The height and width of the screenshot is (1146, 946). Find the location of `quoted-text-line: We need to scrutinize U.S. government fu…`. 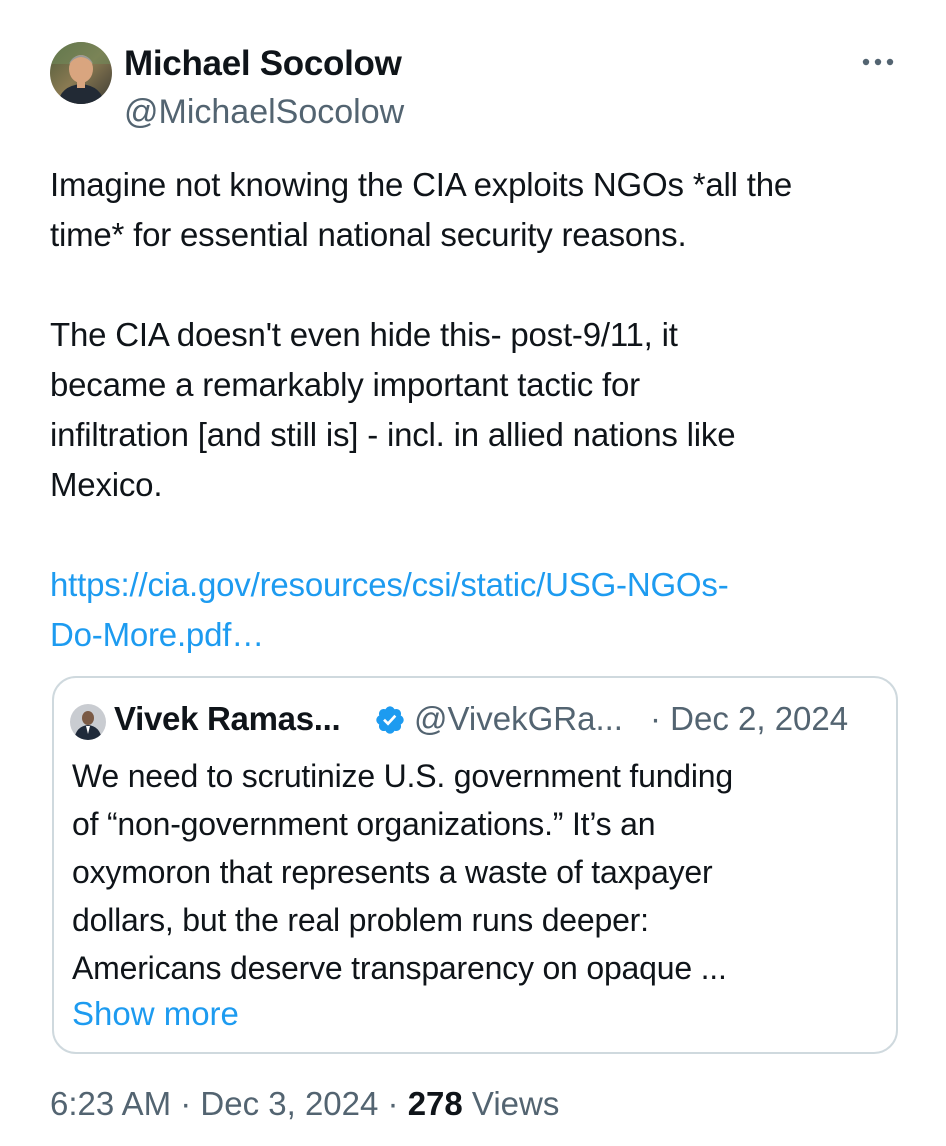

quoted-text-line: We need to scrutinize U.S. government fu… is located at coordinates (403, 776).